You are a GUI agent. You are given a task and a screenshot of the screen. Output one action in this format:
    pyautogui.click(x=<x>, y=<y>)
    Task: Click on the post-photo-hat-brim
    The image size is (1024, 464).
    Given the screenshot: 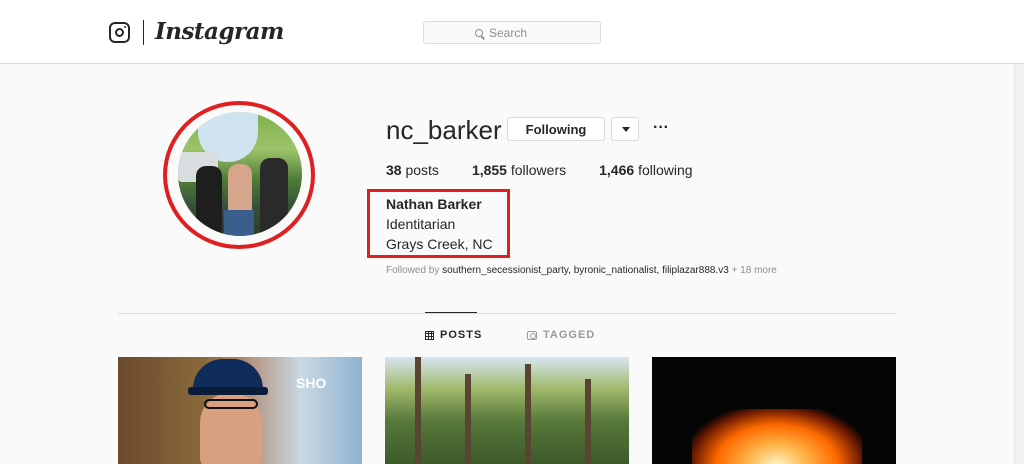 What is the action you would take?
    pyautogui.click(x=228, y=391)
    